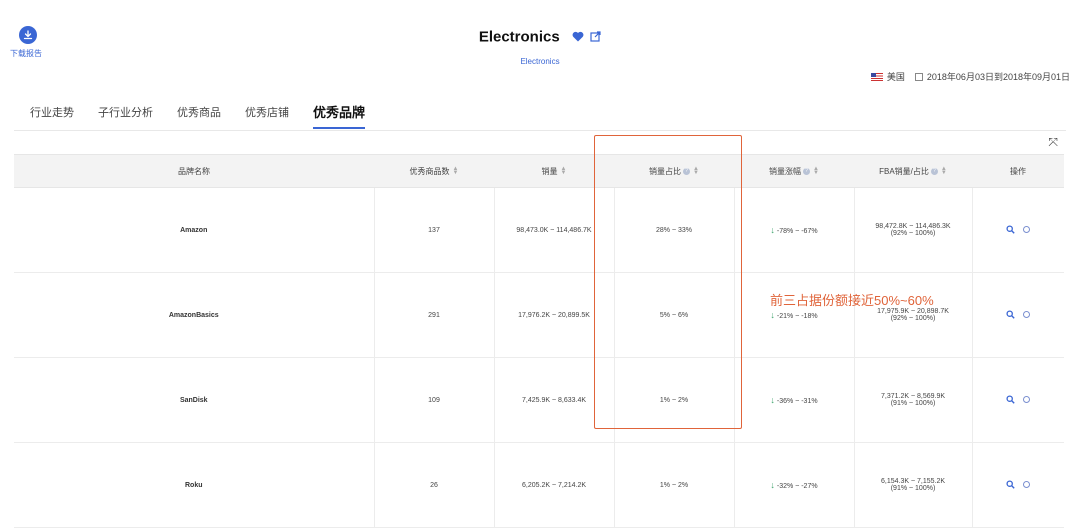 Image resolution: width=1080 pixels, height=528 pixels. What do you see at coordinates (519, 37) in the screenshot?
I see `page-title: Electronics` at bounding box center [519, 37].